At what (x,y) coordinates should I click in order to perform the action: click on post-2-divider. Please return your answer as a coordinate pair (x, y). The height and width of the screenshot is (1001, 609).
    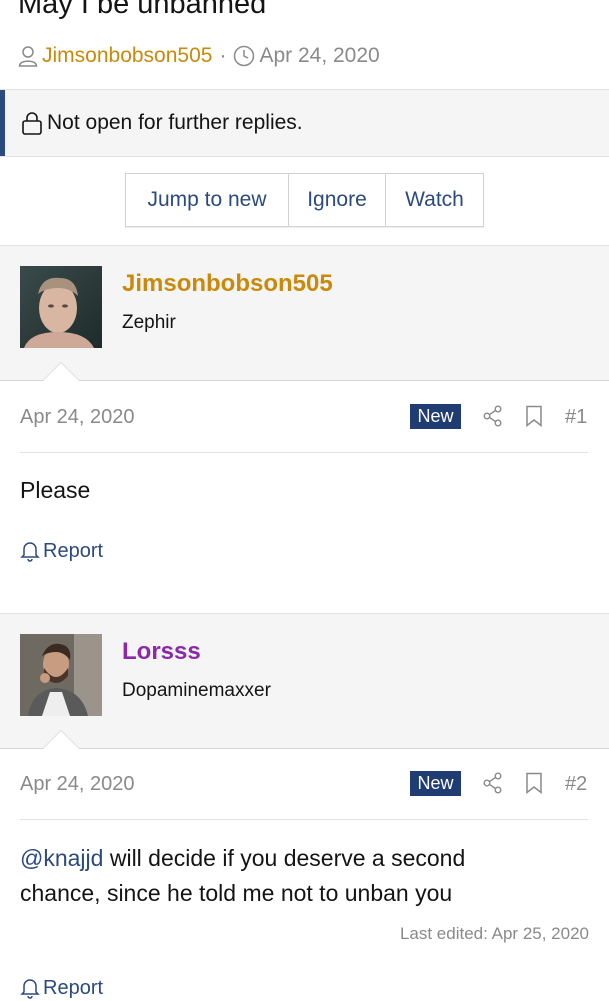
    Looking at the image, I should click on (304, 819).